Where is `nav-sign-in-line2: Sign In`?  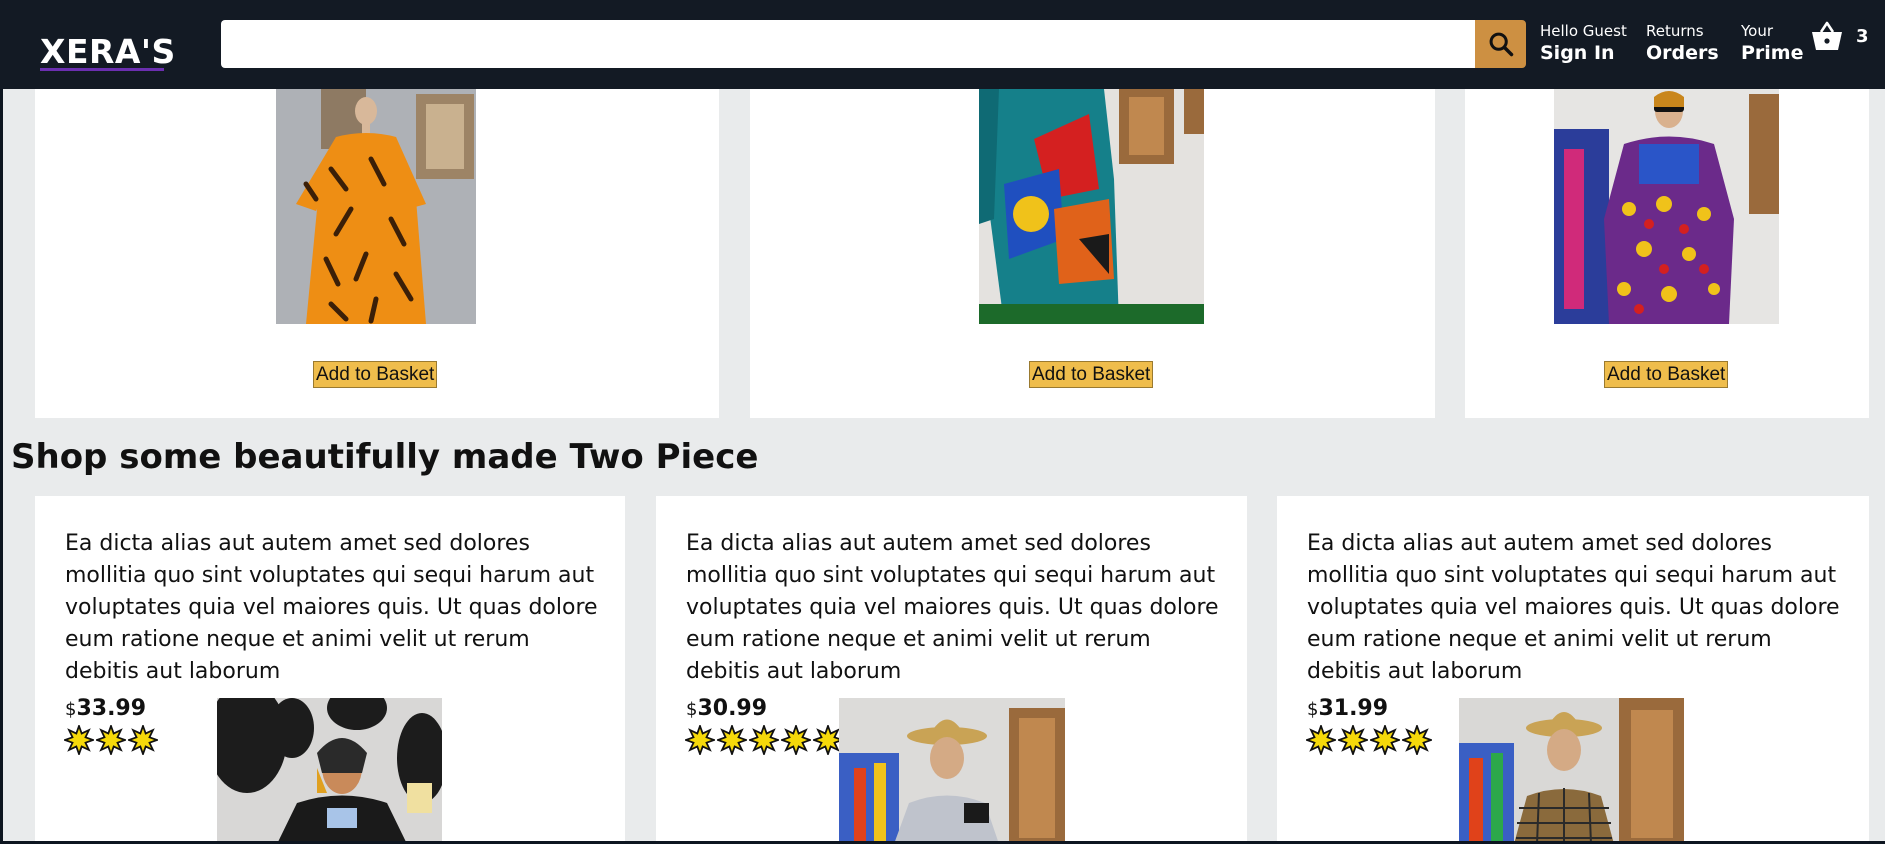 nav-sign-in-line2: Sign In is located at coordinates (1577, 53).